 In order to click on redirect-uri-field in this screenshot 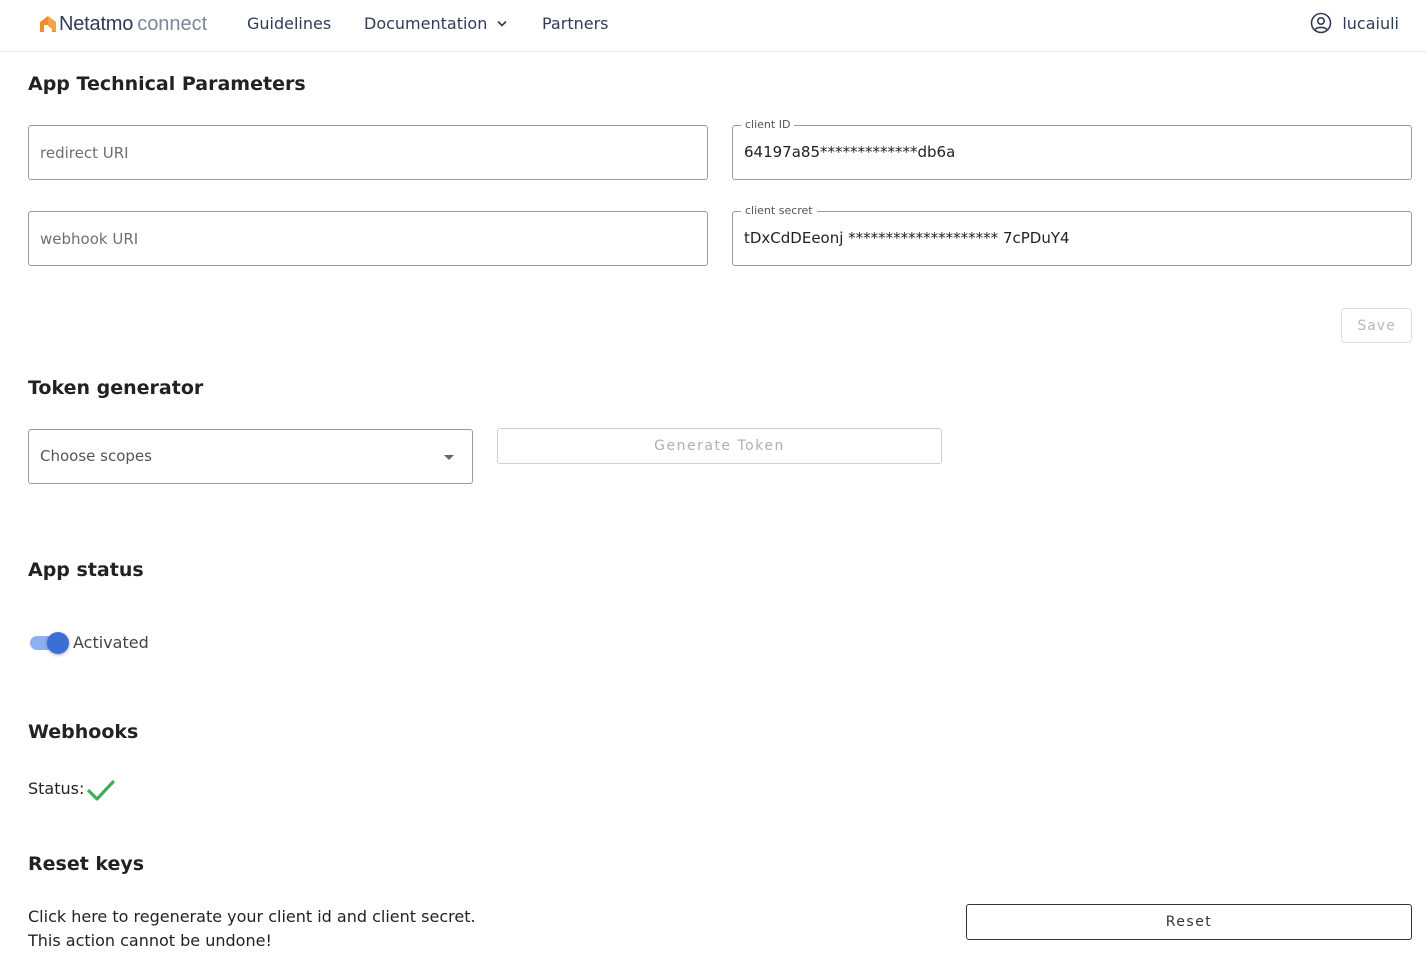, I will do `click(368, 152)`.